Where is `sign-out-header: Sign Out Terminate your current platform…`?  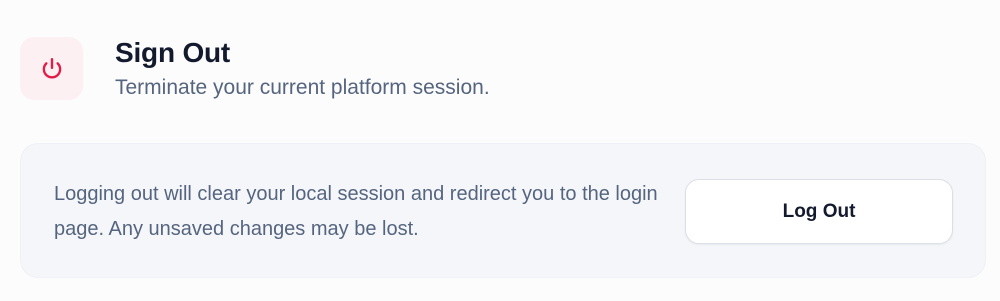 sign-out-header: Sign Out Terminate your current platform… is located at coordinates (255, 69).